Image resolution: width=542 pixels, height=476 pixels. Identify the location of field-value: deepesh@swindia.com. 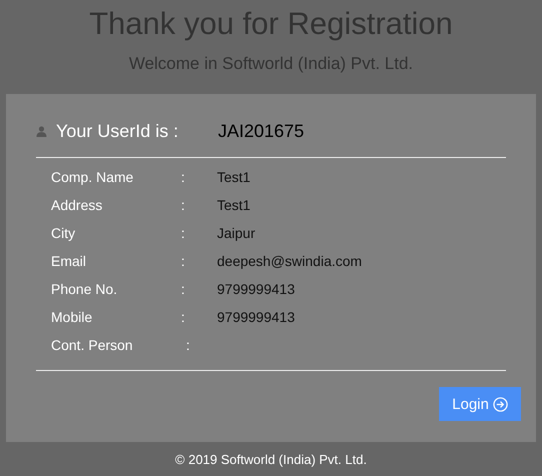
(290, 261).